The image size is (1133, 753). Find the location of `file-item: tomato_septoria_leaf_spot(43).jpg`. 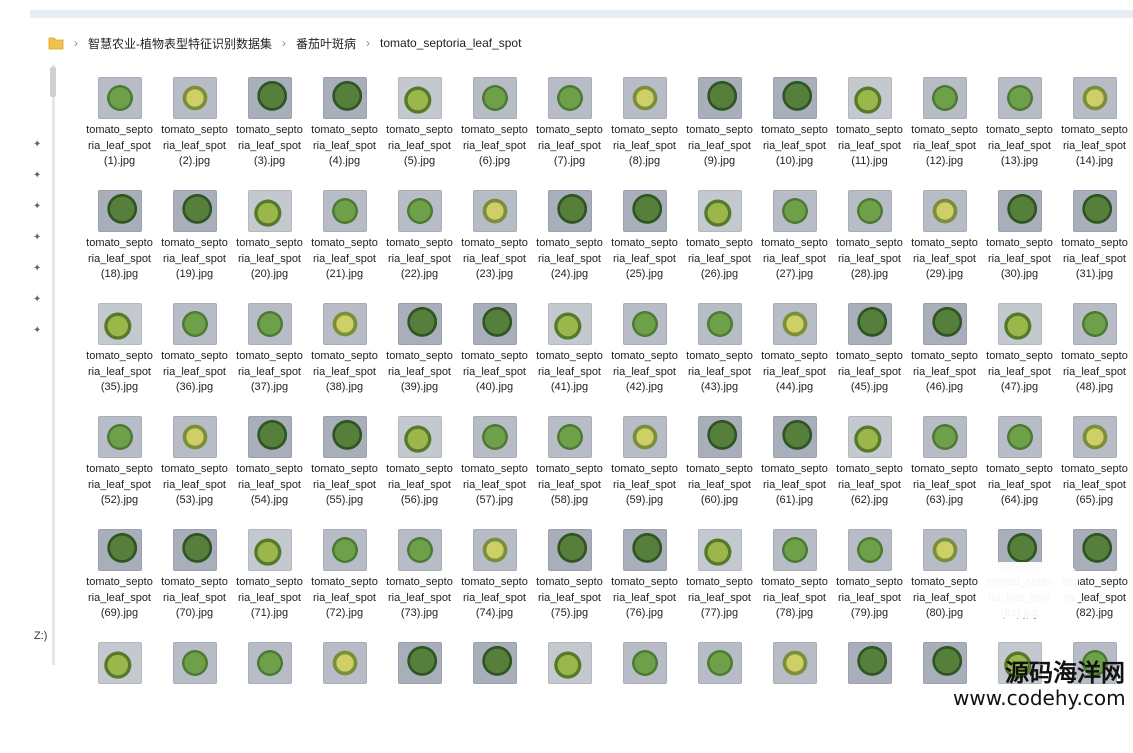

file-item: tomato_septoria_leaf_spot(43).jpg is located at coordinates (719, 357).